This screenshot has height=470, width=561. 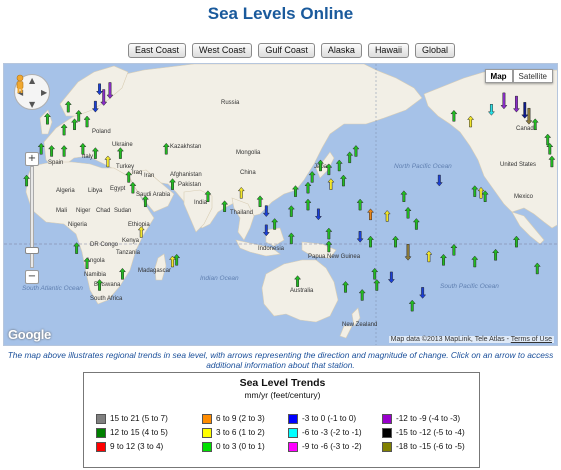 What do you see at coordinates (139, 432) in the screenshot?
I see `legend-label: 12 to 15 (4 to 5)` at bounding box center [139, 432].